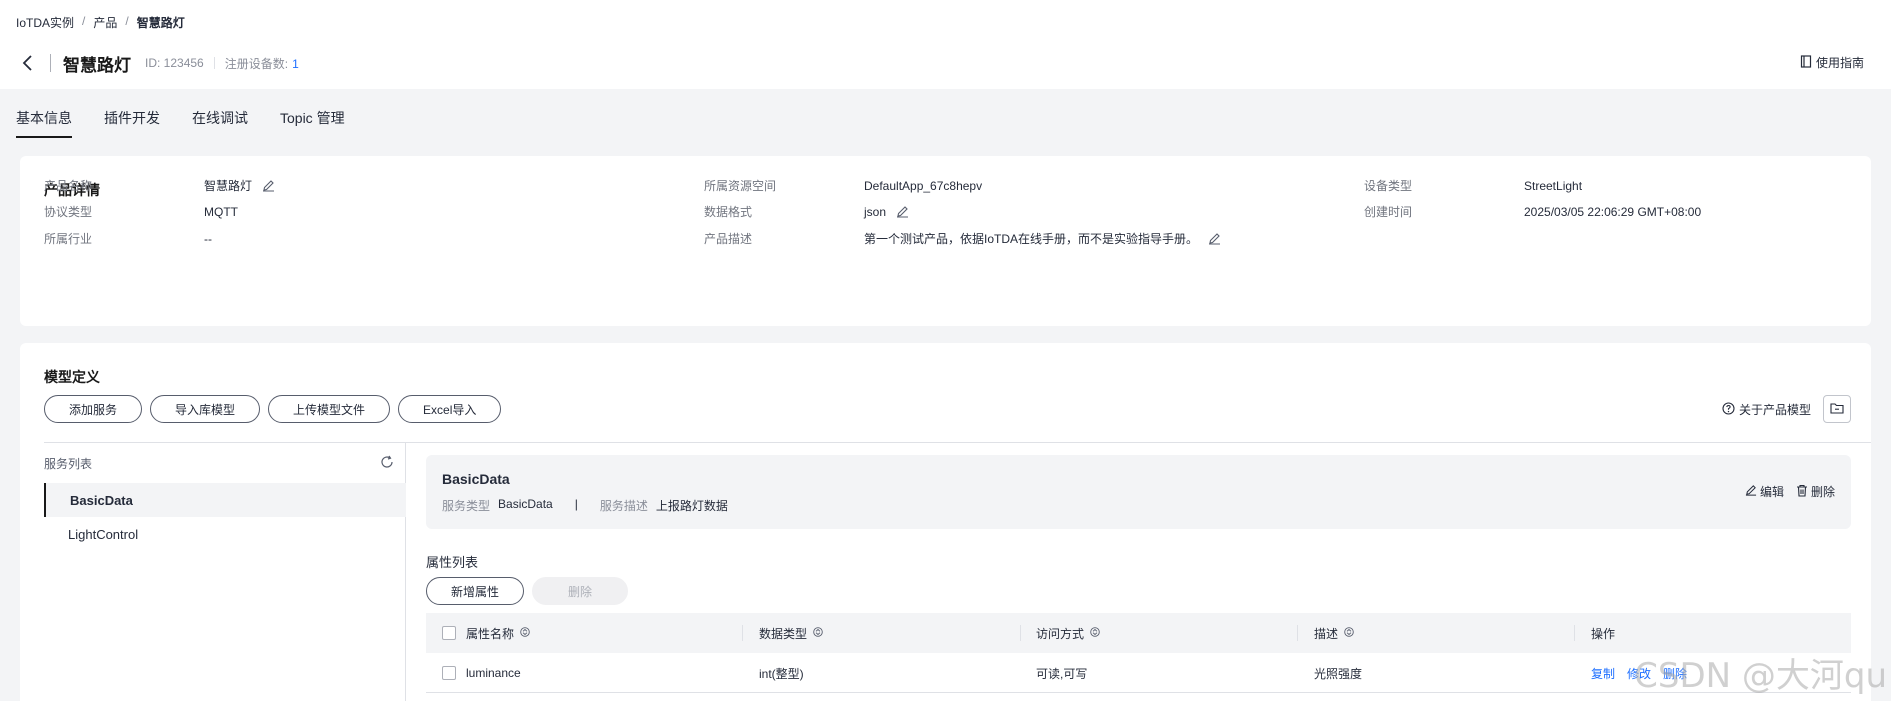 This screenshot has height=701, width=1891. Describe the element at coordinates (295, 64) in the screenshot. I see `device-count-value: 1` at that location.